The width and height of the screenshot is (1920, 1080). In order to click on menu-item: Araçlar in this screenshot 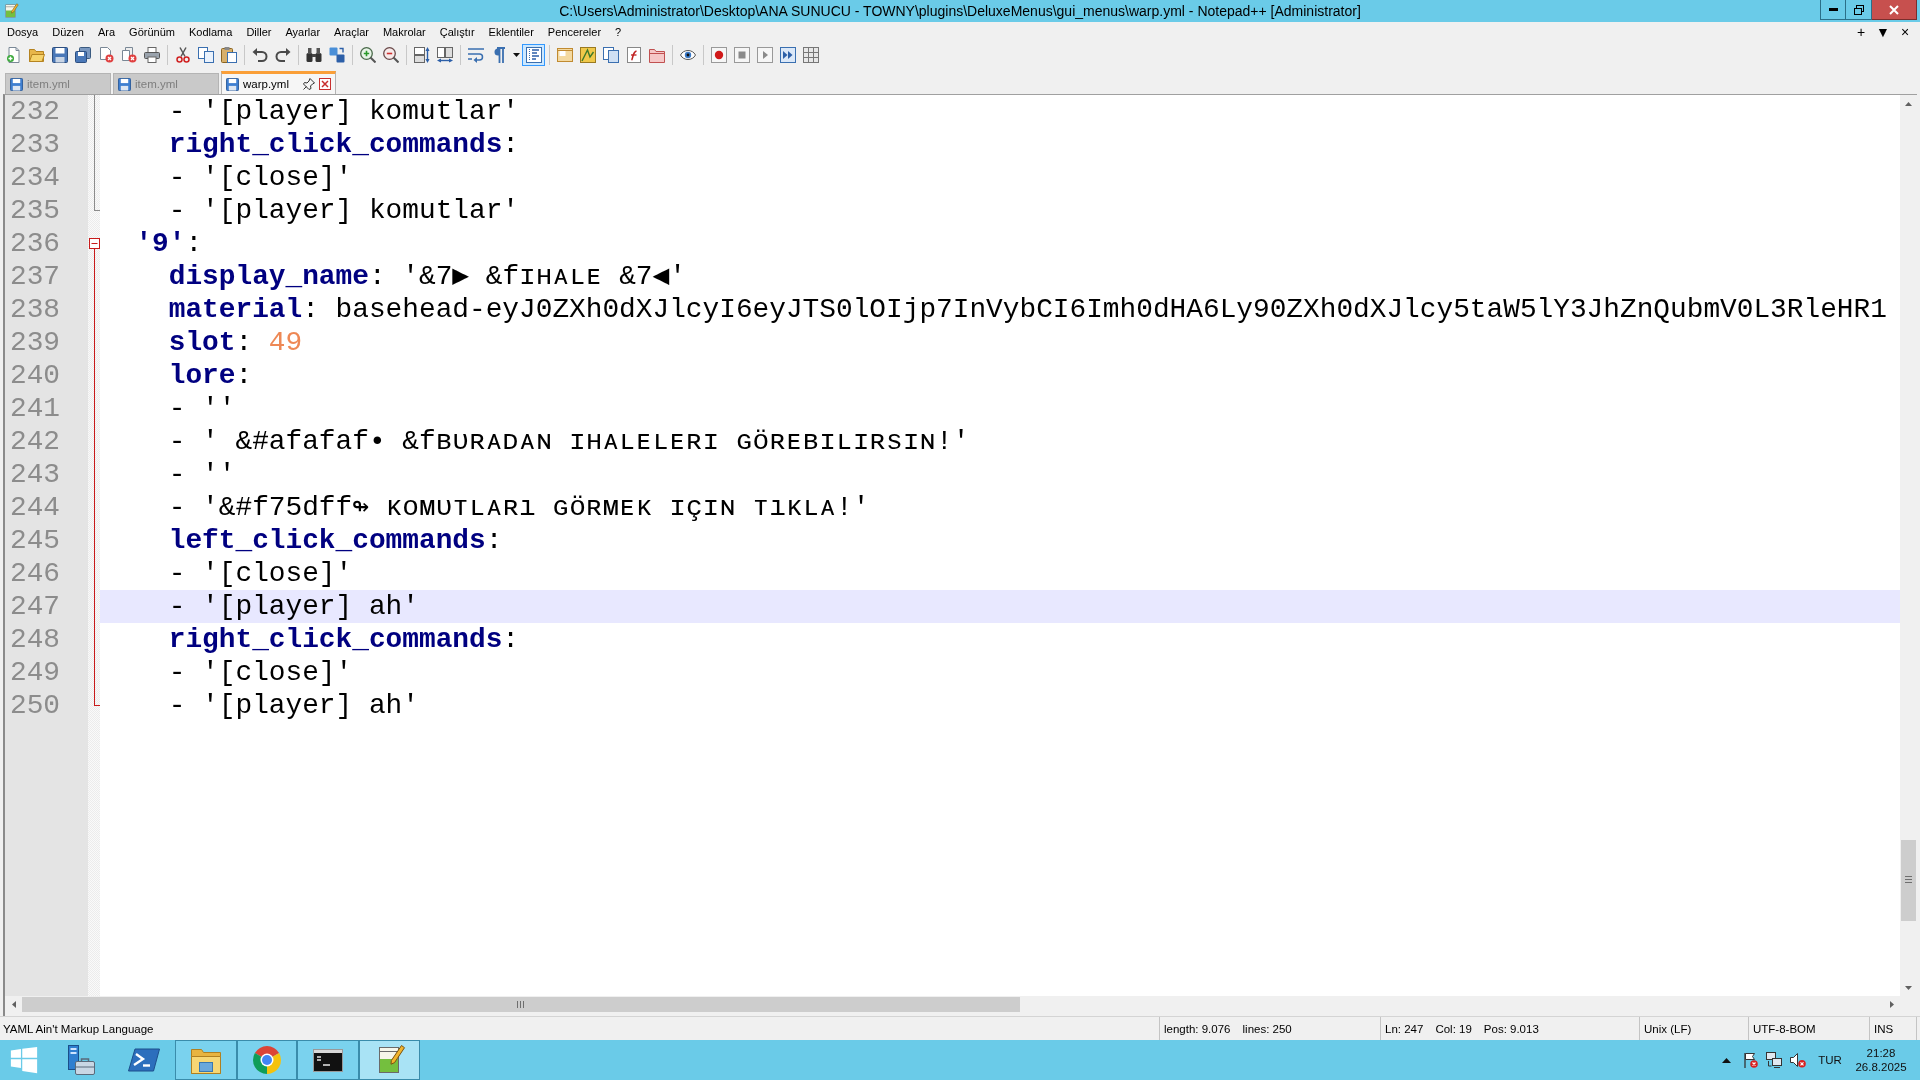, I will do `click(351, 32)`.